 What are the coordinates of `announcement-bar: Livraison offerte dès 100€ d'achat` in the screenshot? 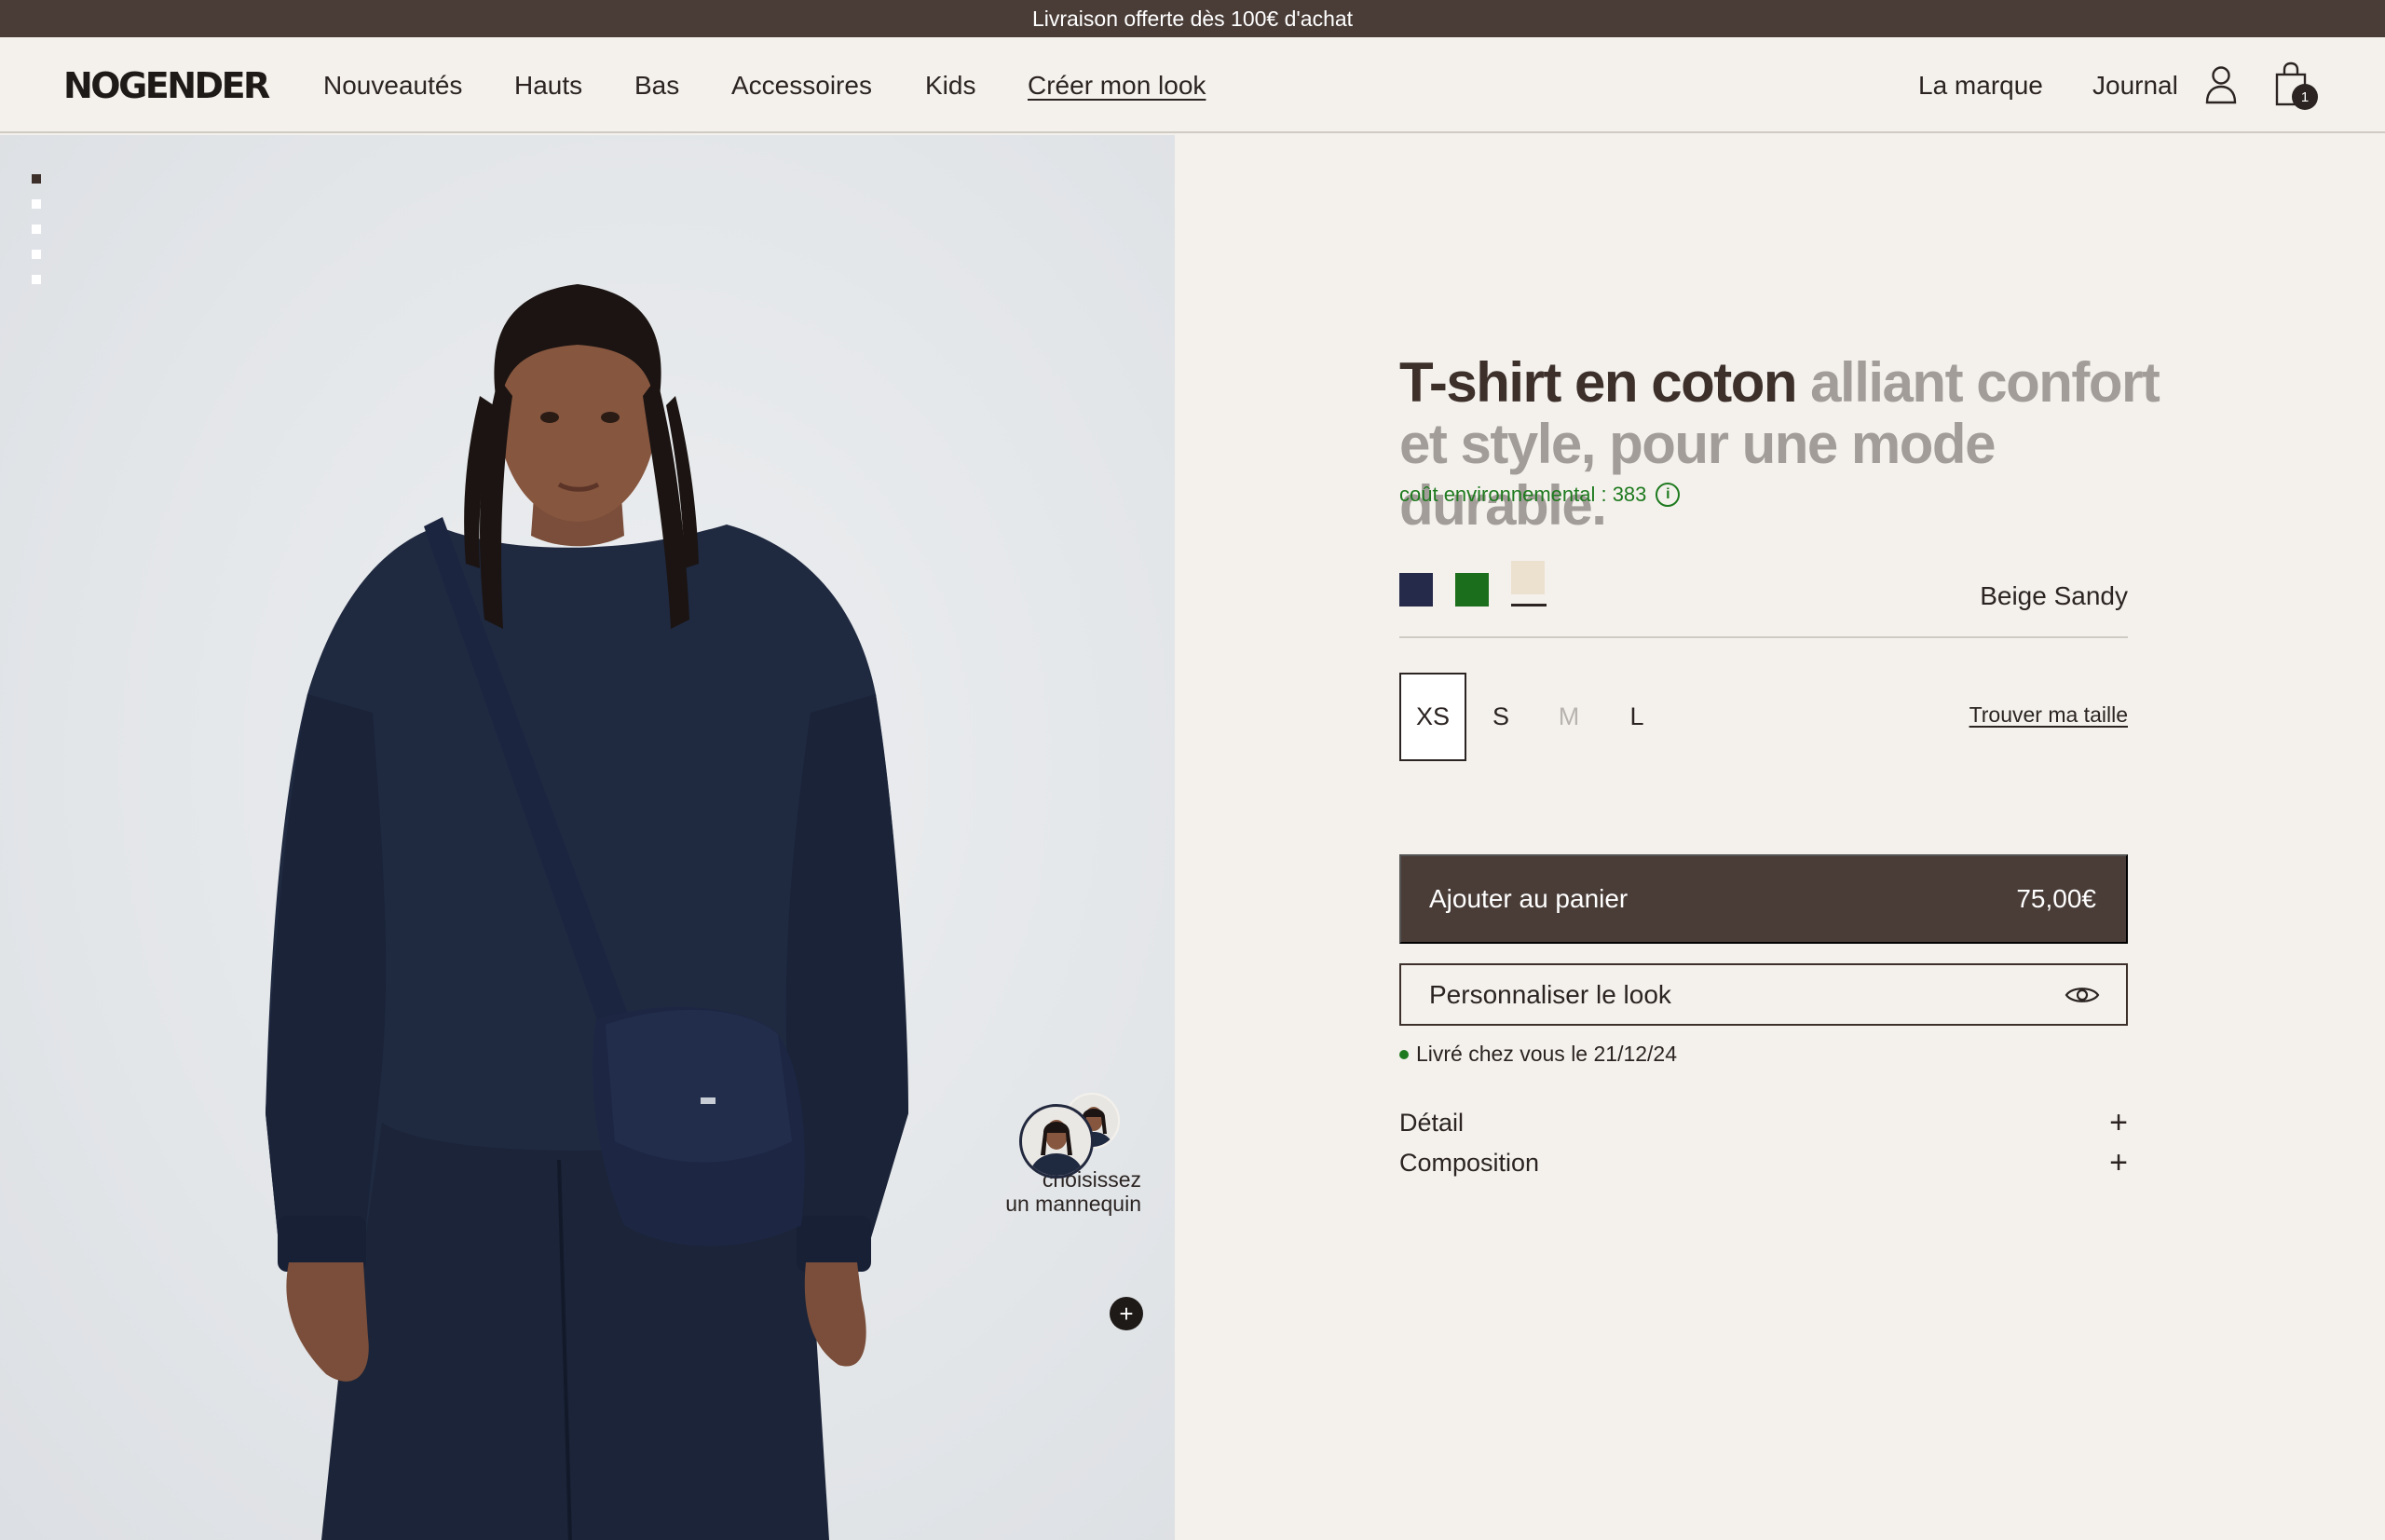 It's located at (1192, 18).